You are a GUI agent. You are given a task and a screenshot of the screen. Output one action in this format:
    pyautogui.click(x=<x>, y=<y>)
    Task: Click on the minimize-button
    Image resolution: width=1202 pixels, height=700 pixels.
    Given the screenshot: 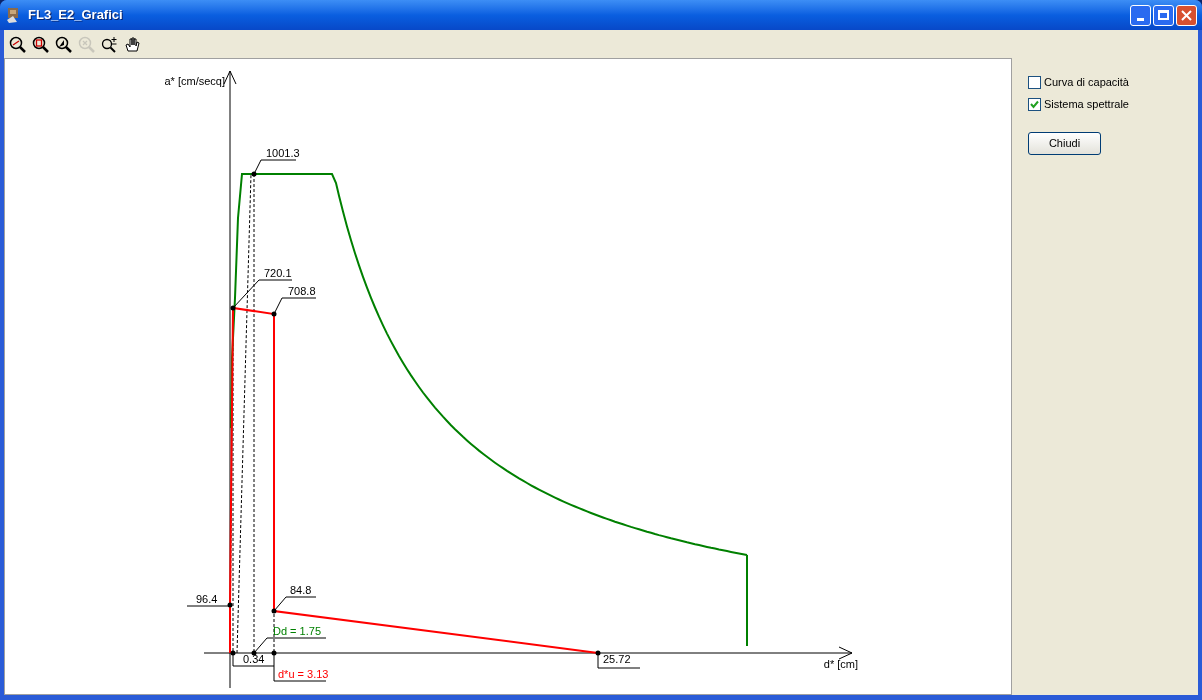 What is the action you would take?
    pyautogui.click(x=1140, y=15)
    